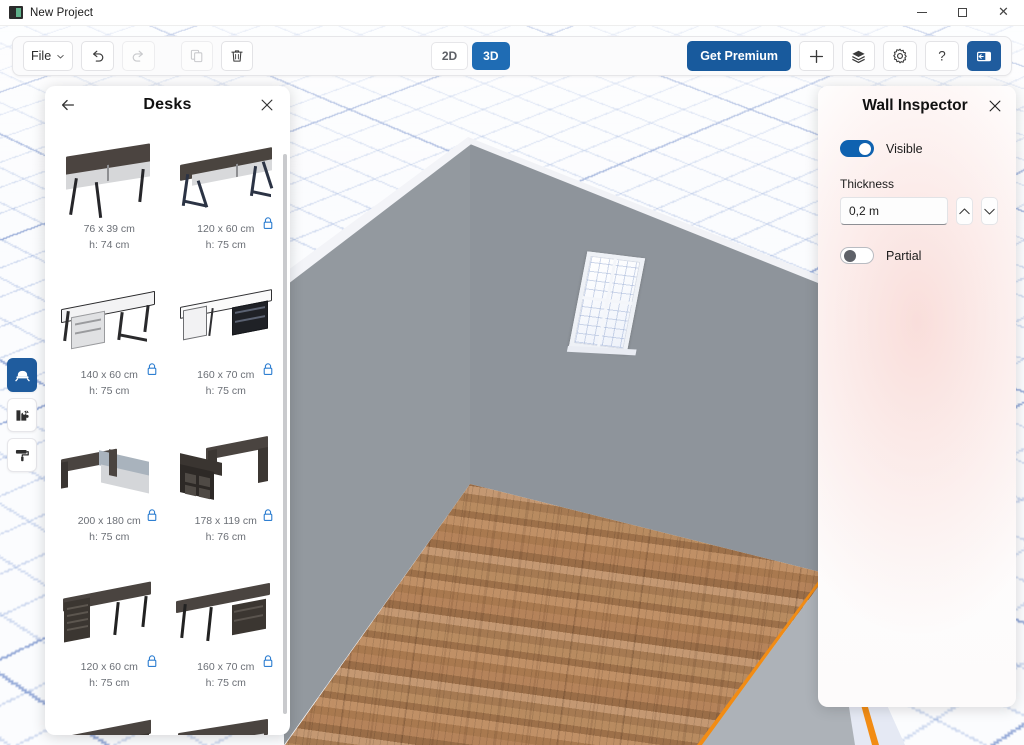 Image resolution: width=1024 pixels, height=745 pixels. I want to click on partial-toggle, so click(857, 255).